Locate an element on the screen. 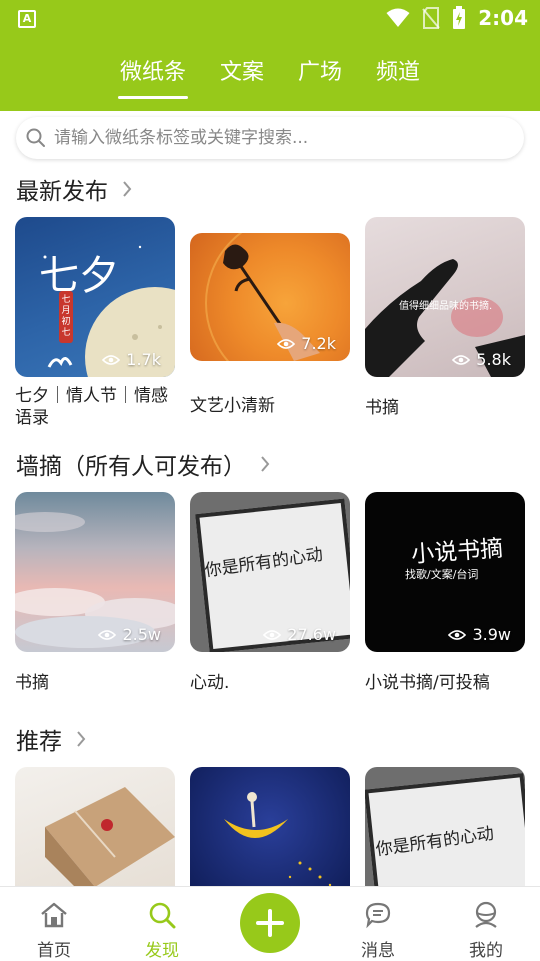 The image size is (540, 961). view-count-value: 27.6w is located at coordinates (311, 634).